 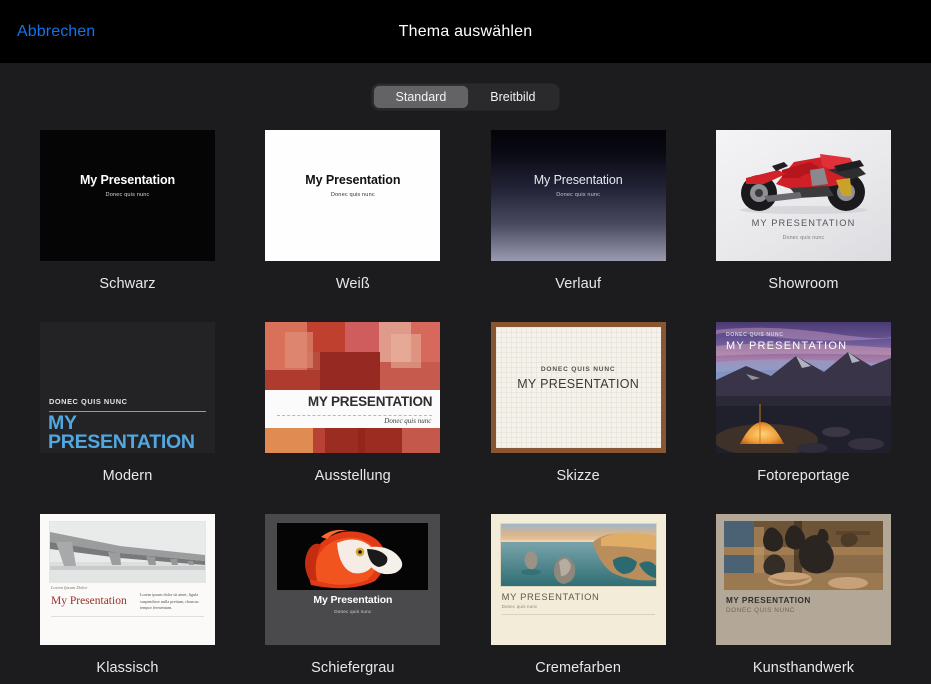 I want to click on theme-card-schwarz: My Presentation Donec quis nunc Schwarz, so click(x=127, y=222).